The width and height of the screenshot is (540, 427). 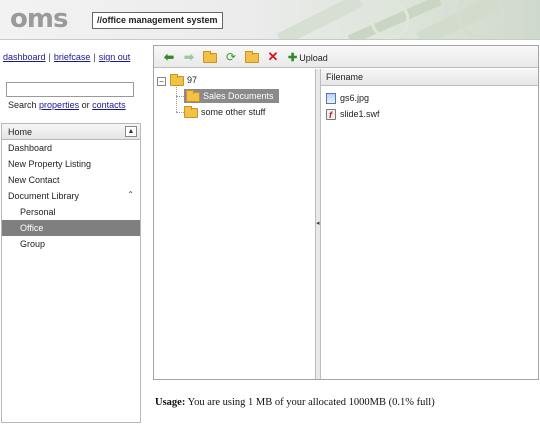 I want to click on app-tagline: //office management system, so click(x=157, y=20).